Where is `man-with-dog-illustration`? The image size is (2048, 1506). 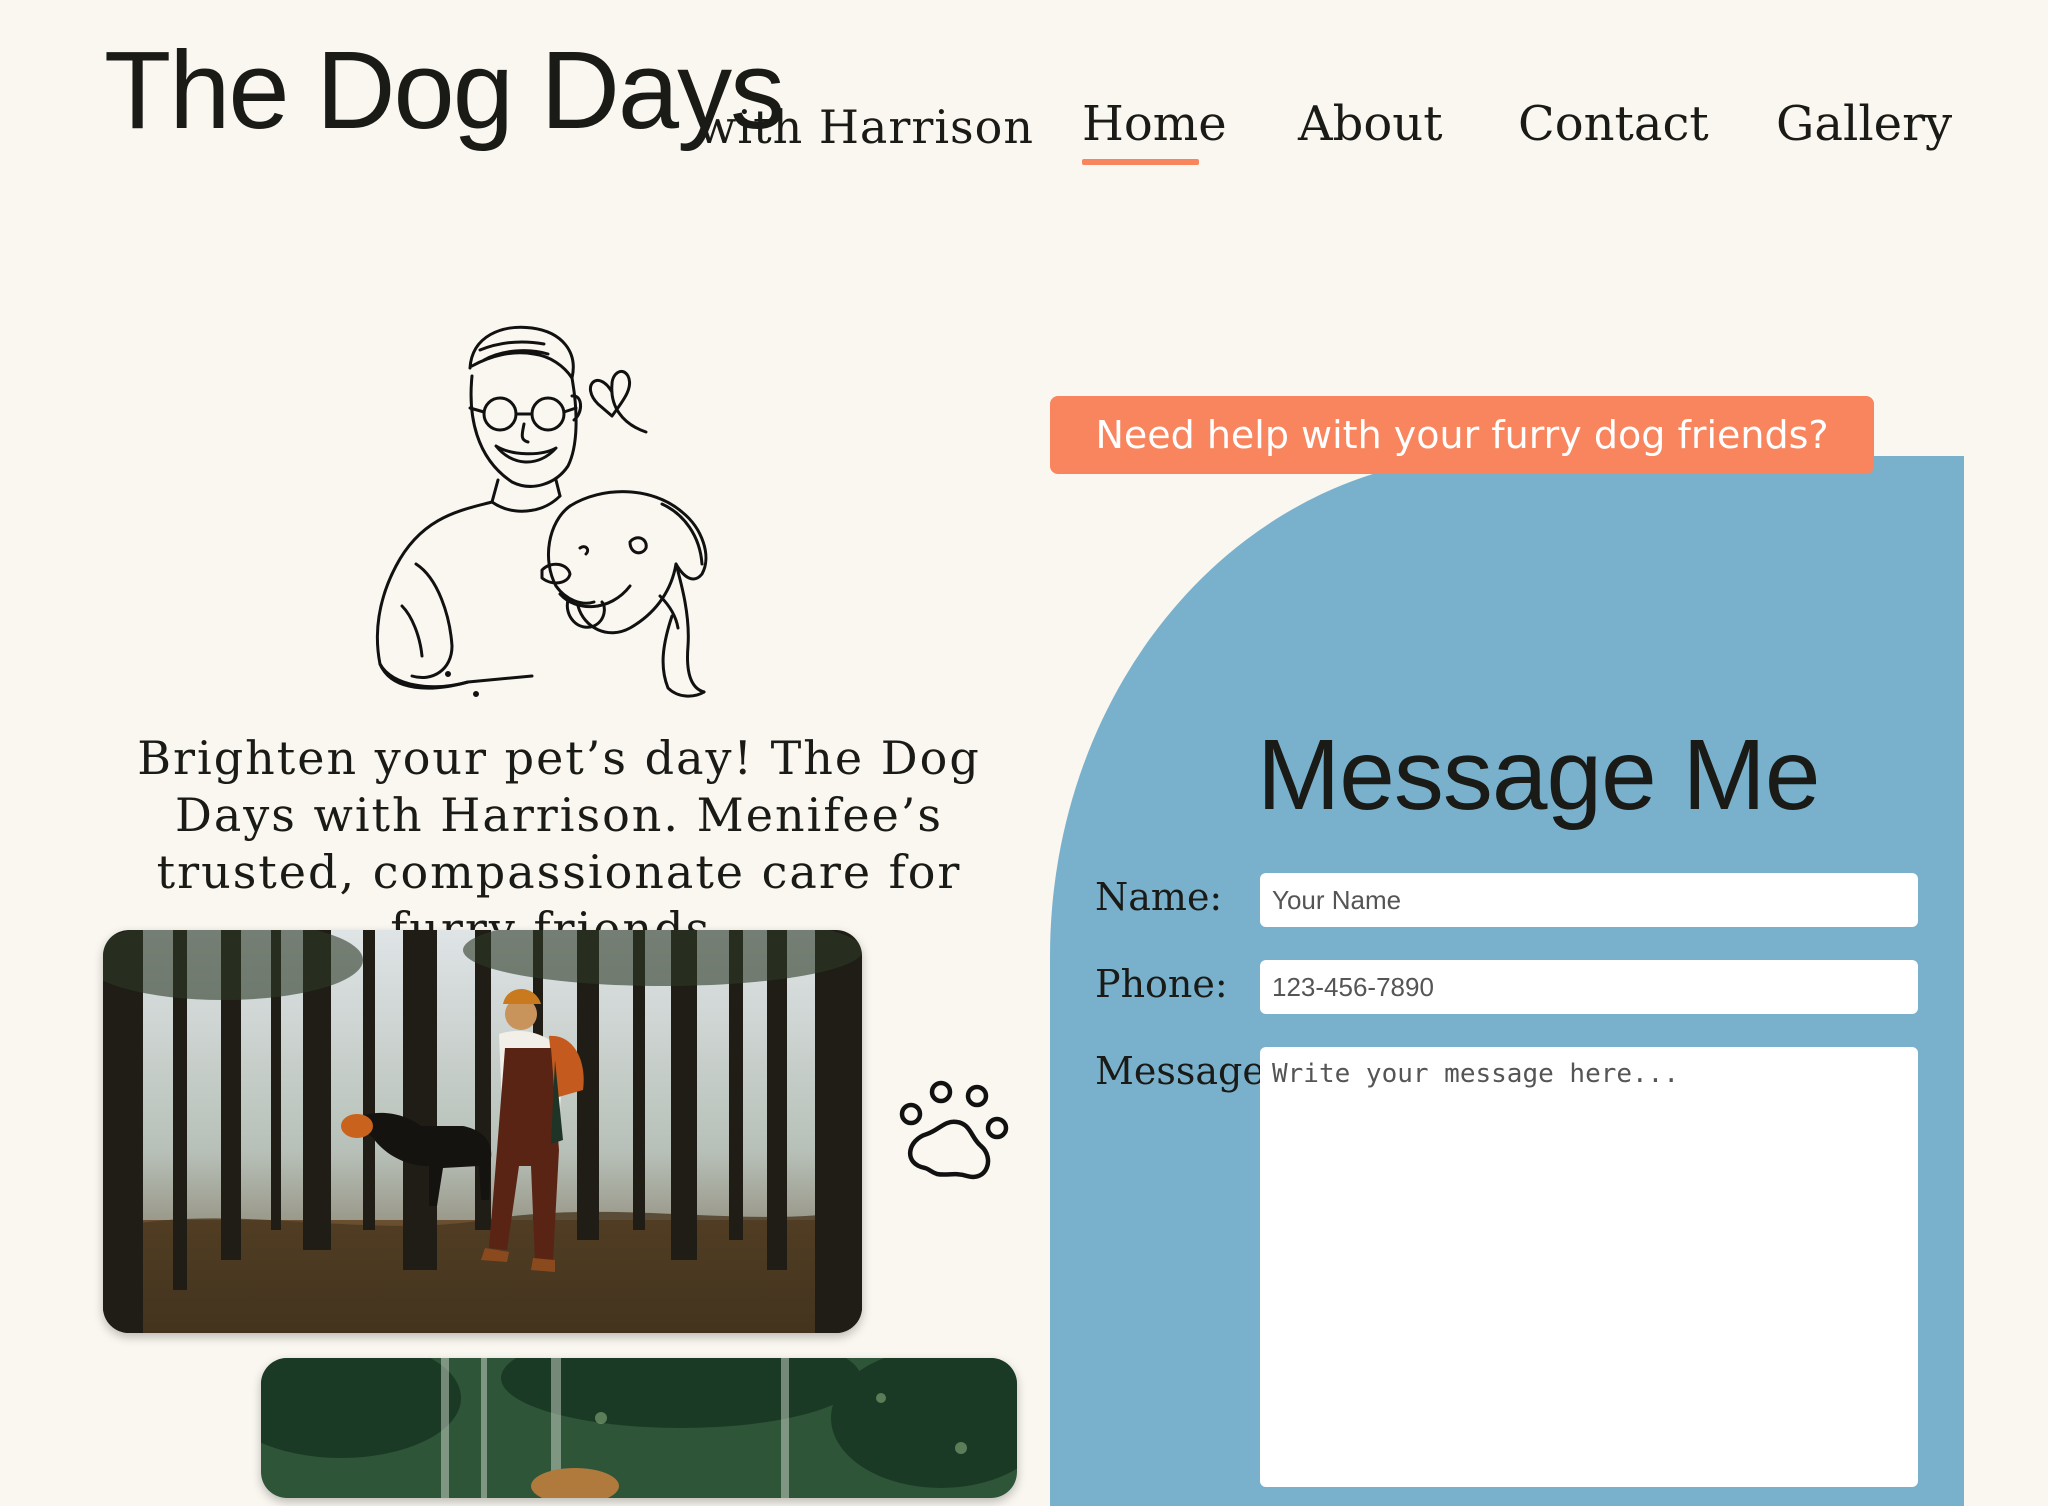
man-with-dog-illustration is located at coordinates (545, 508).